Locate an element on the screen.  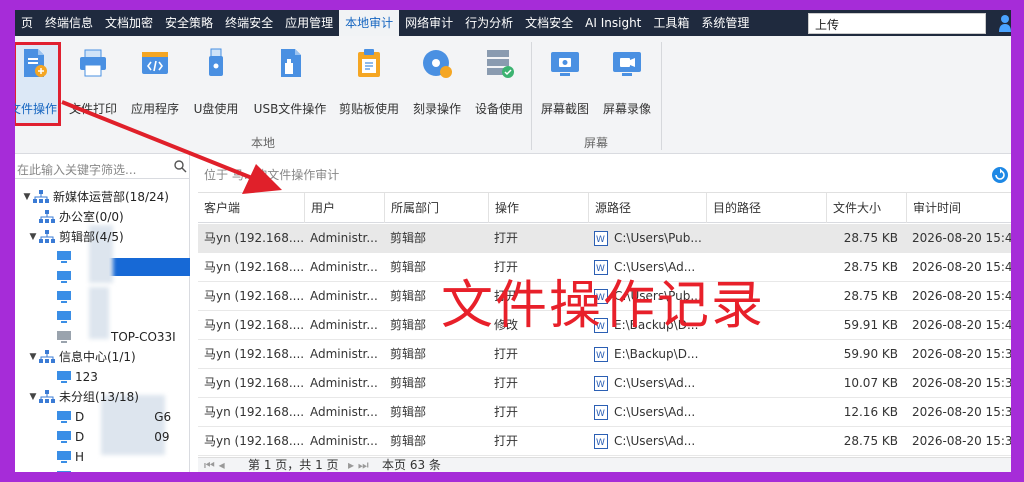
cell-audit-time: 2026-08-20 15:47 is located at coordinates (958, 238).